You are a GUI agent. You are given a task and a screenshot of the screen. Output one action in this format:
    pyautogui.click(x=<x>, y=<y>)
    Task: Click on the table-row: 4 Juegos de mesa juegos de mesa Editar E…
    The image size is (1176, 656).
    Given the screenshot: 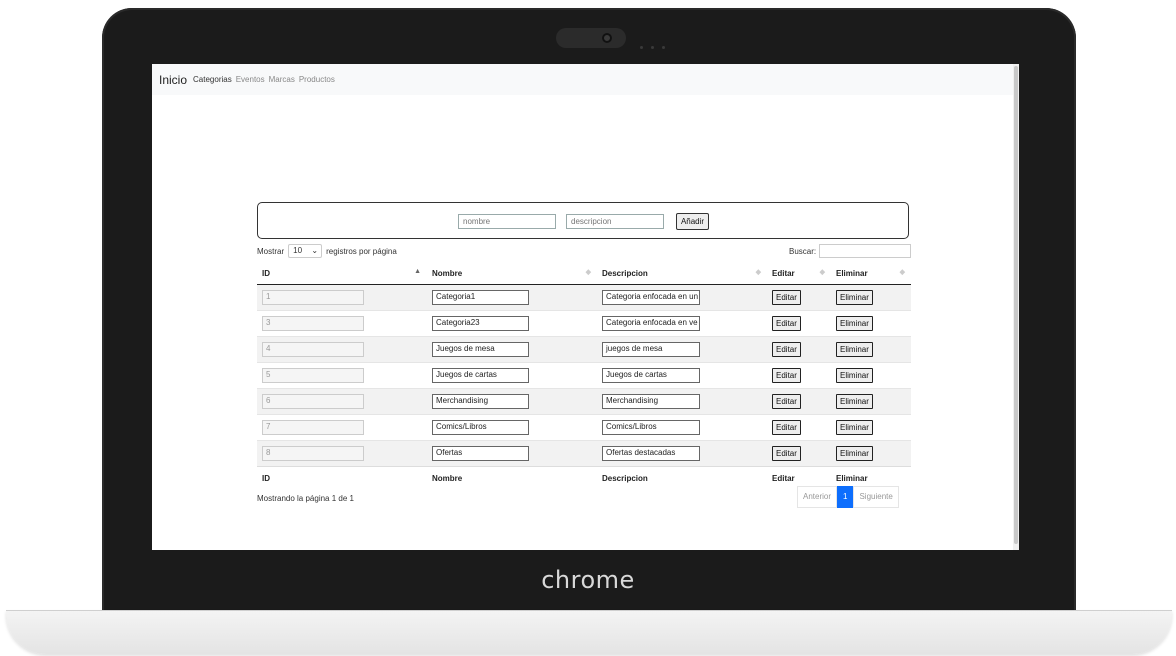 What is the action you would take?
    pyautogui.click(x=584, y=349)
    